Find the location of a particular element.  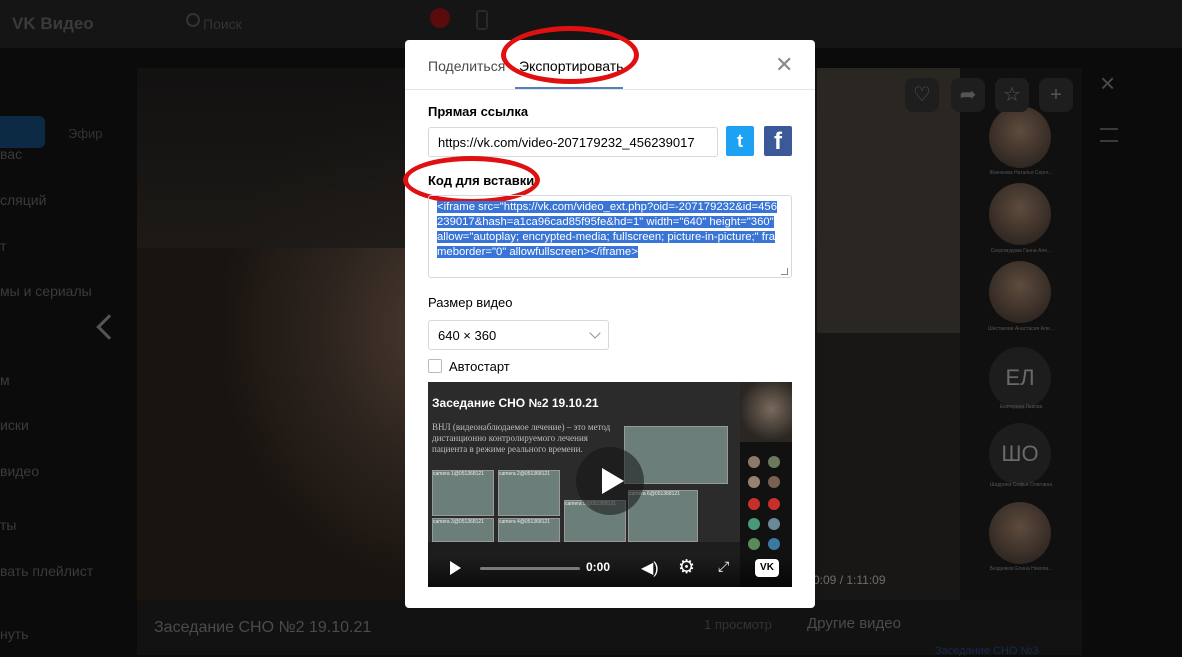

vk-logo-icon: VK is located at coordinates (767, 568).